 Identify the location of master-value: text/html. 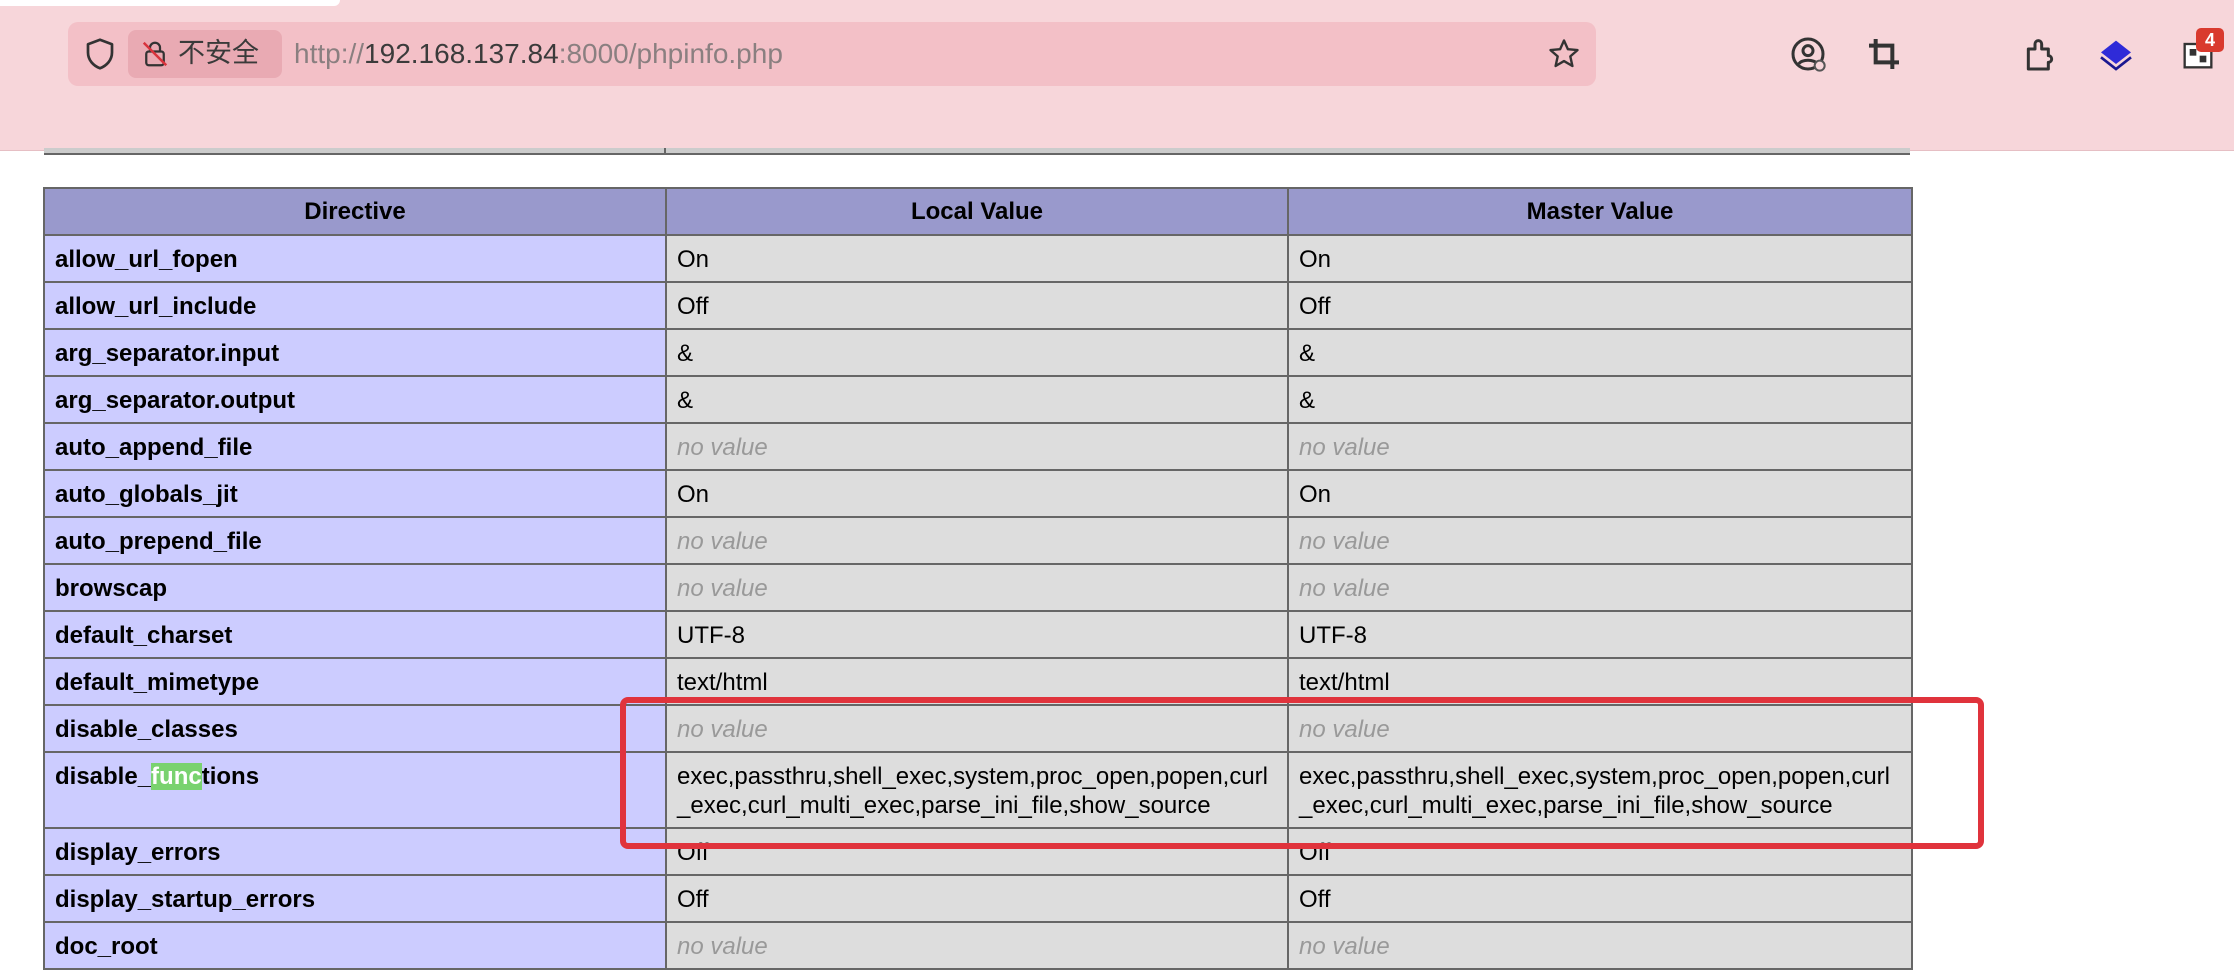
(1600, 681).